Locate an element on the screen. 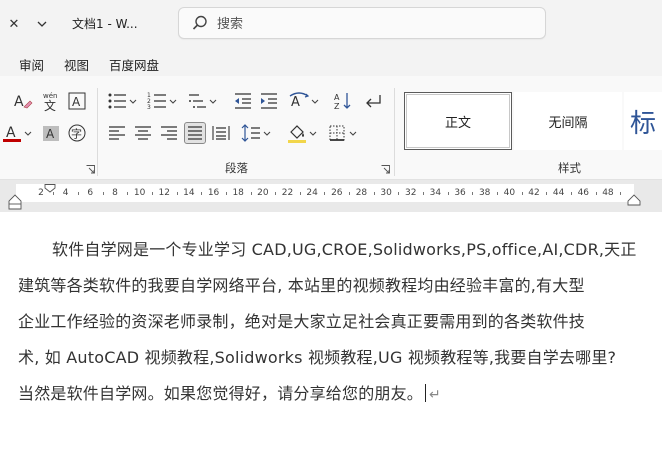 This screenshot has width=662, height=468. font-color-dropdown-icon is located at coordinates (28, 134).